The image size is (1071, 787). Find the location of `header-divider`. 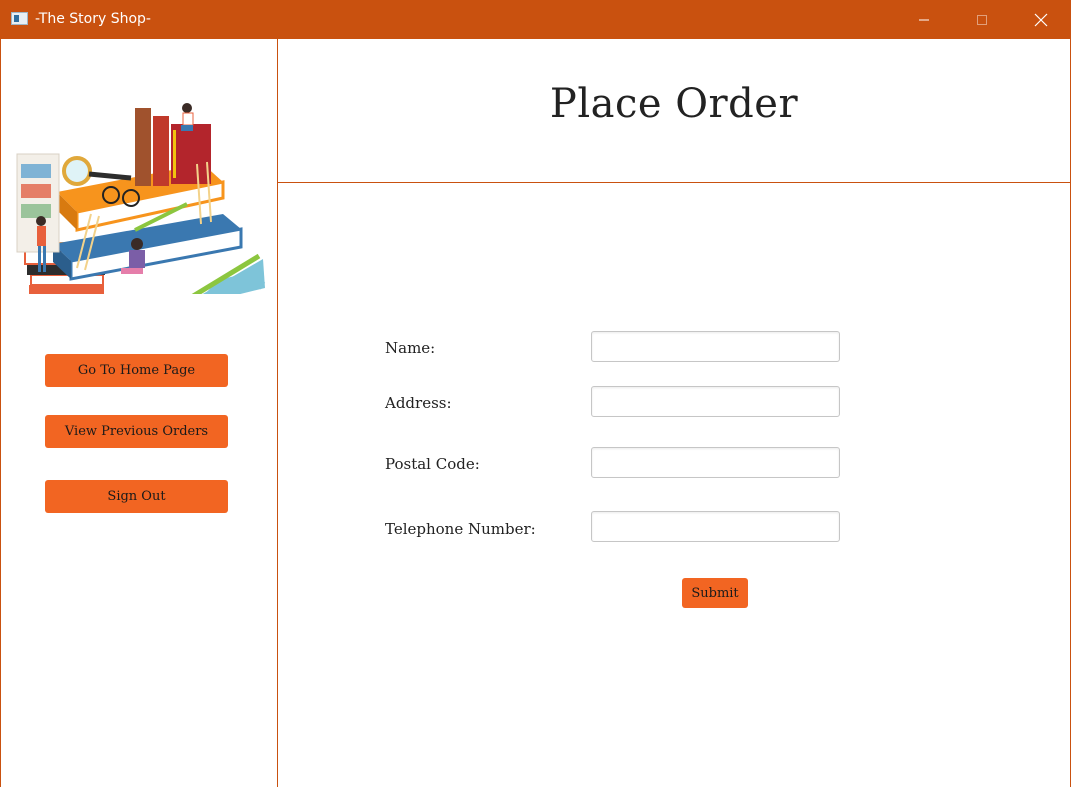

header-divider is located at coordinates (674, 182).